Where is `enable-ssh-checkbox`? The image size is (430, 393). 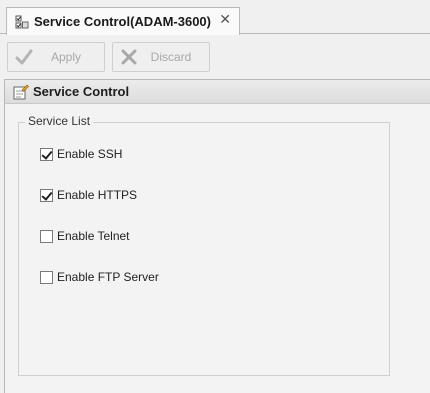 enable-ssh-checkbox is located at coordinates (46, 154).